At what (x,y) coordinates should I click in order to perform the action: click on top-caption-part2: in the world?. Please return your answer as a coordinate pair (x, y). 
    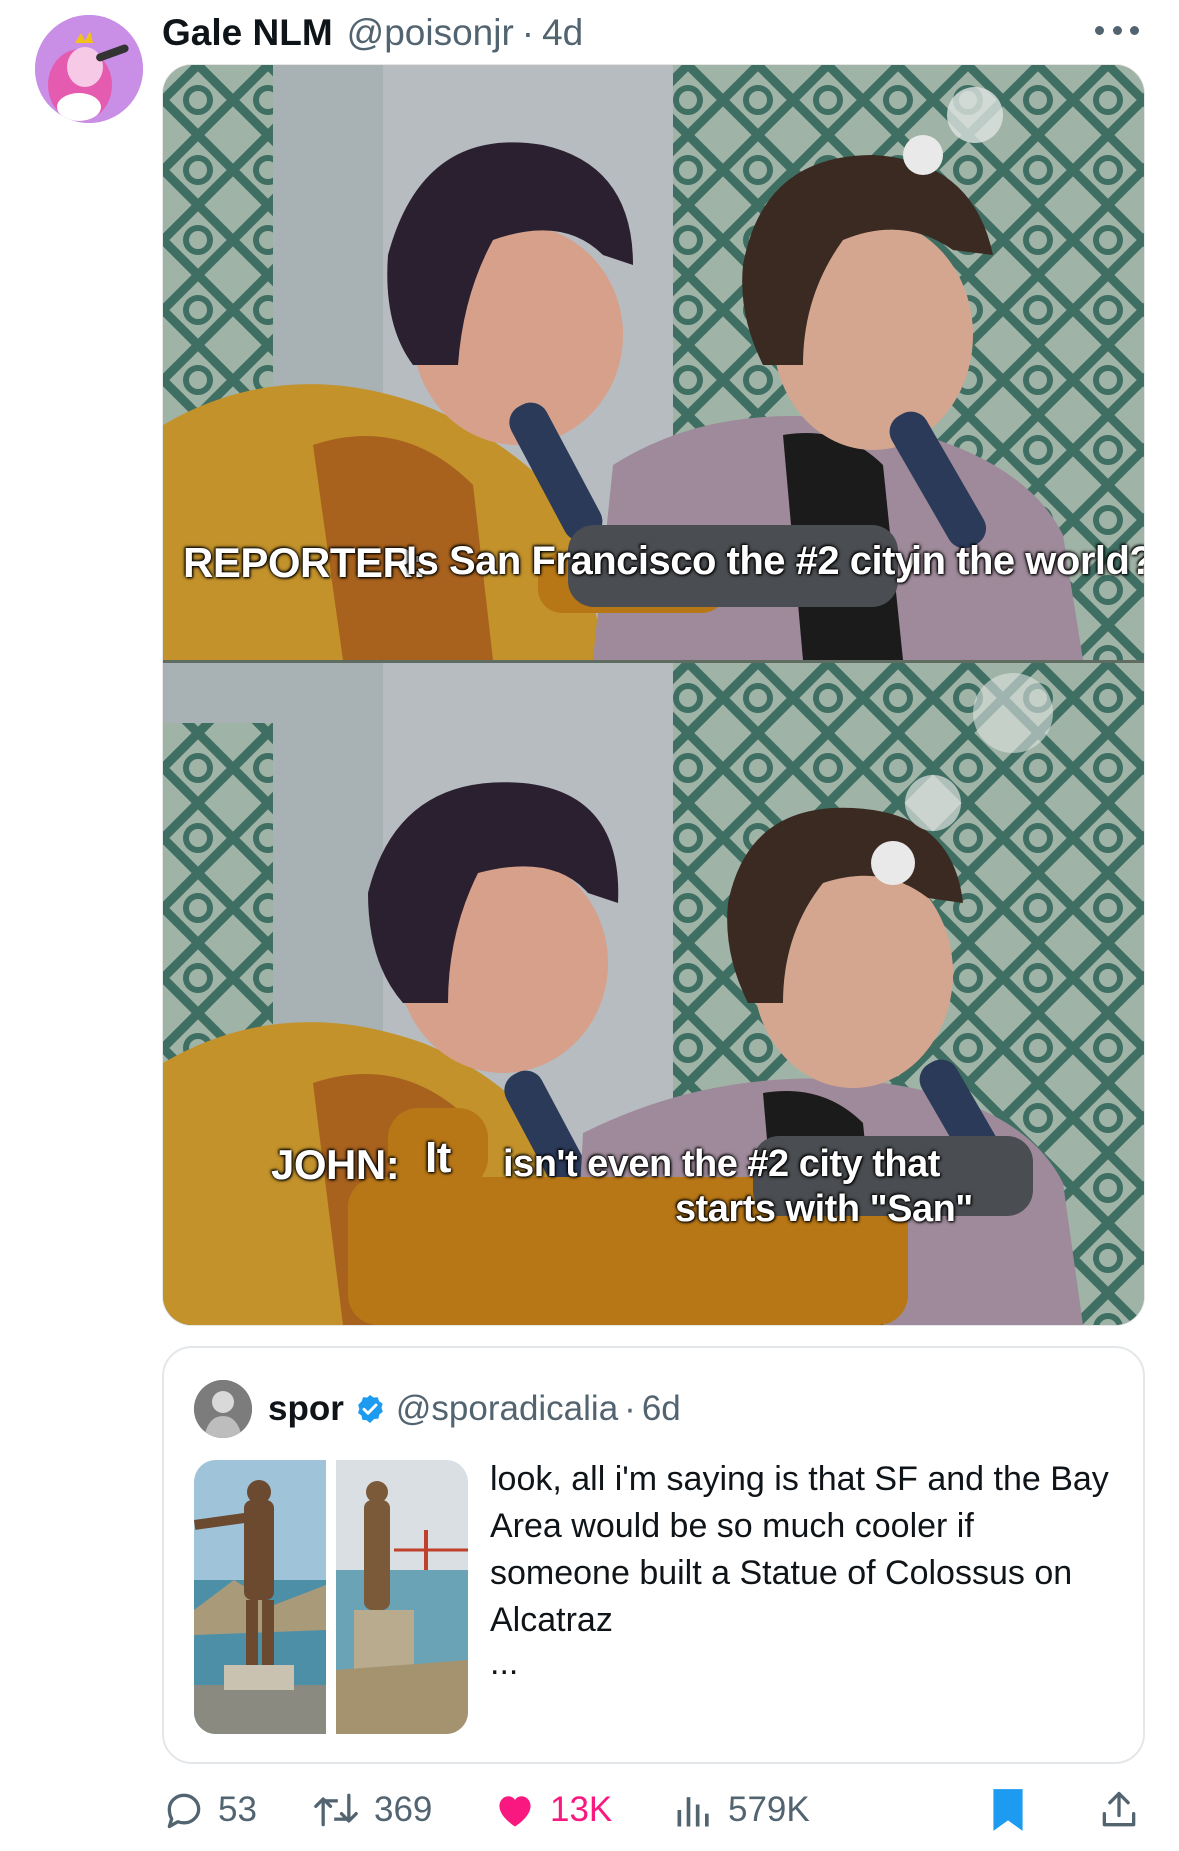
    Looking at the image, I should click on (1027, 561).